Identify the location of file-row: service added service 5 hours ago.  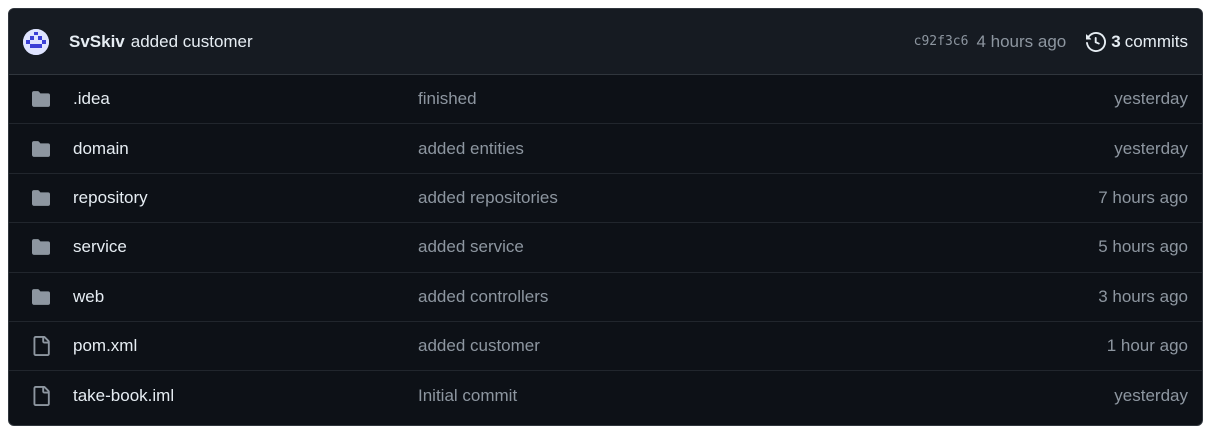
(605, 248).